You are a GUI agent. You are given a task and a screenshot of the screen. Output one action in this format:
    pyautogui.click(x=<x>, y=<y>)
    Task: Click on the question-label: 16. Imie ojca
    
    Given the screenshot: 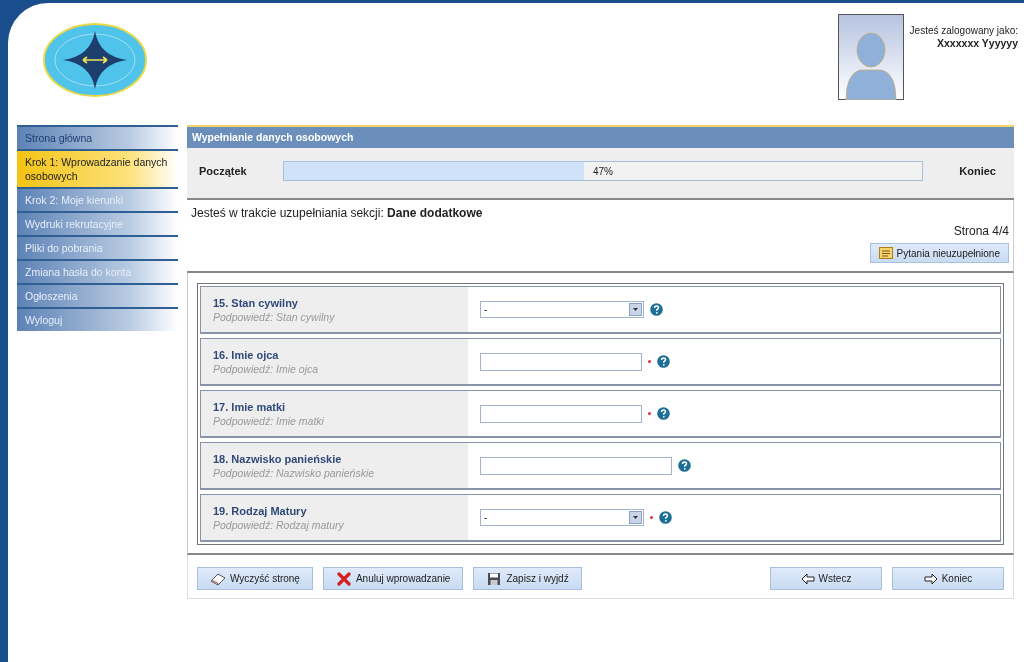 What is the action you would take?
    pyautogui.click(x=246, y=354)
    